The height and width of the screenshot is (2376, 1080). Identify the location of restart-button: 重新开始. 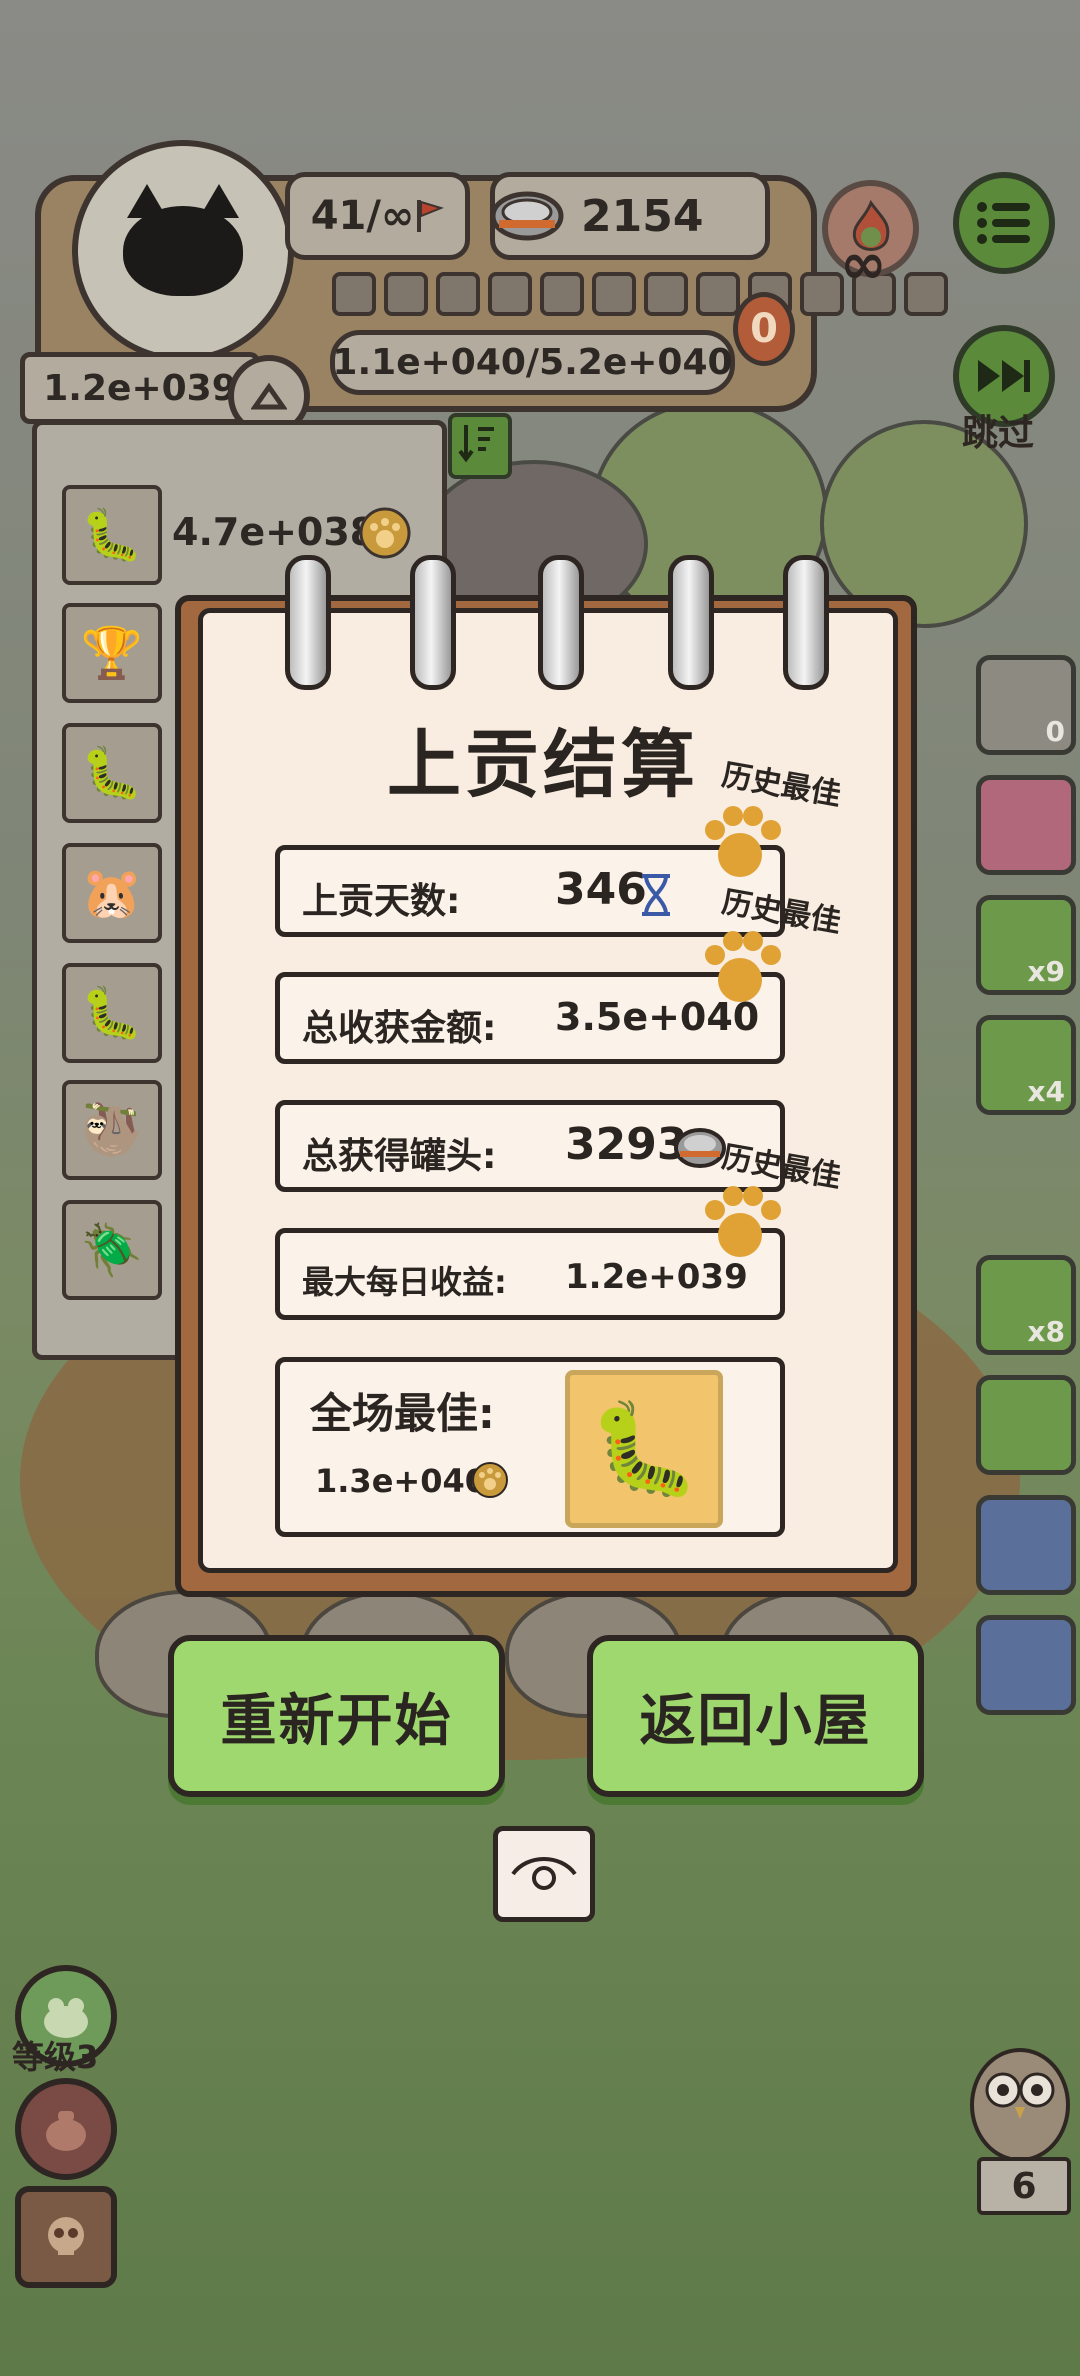
(336, 1716).